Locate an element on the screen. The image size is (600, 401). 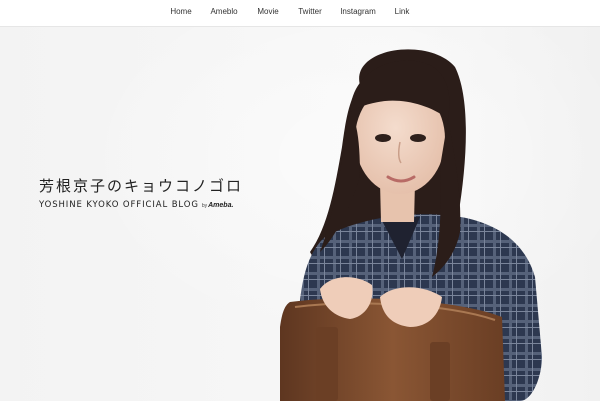
nav-item-home: Home is located at coordinates (180, 12).